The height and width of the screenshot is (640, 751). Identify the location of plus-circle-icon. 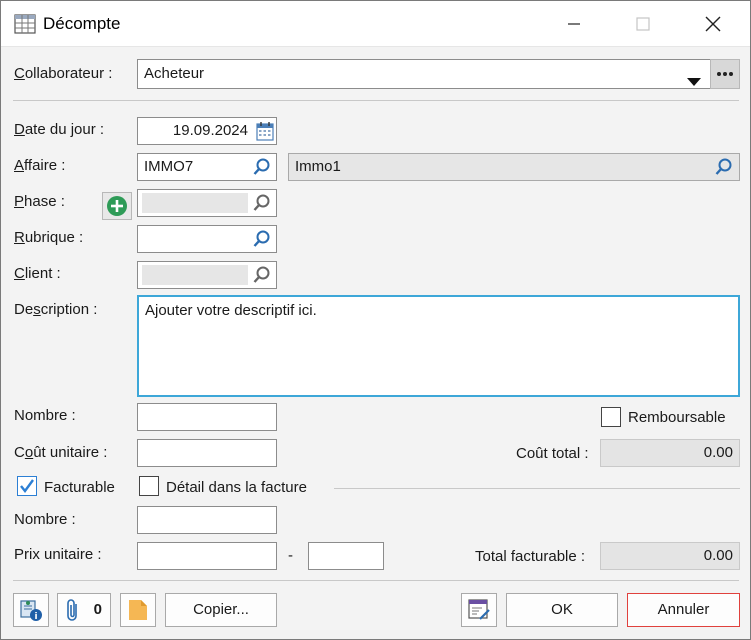
(117, 206).